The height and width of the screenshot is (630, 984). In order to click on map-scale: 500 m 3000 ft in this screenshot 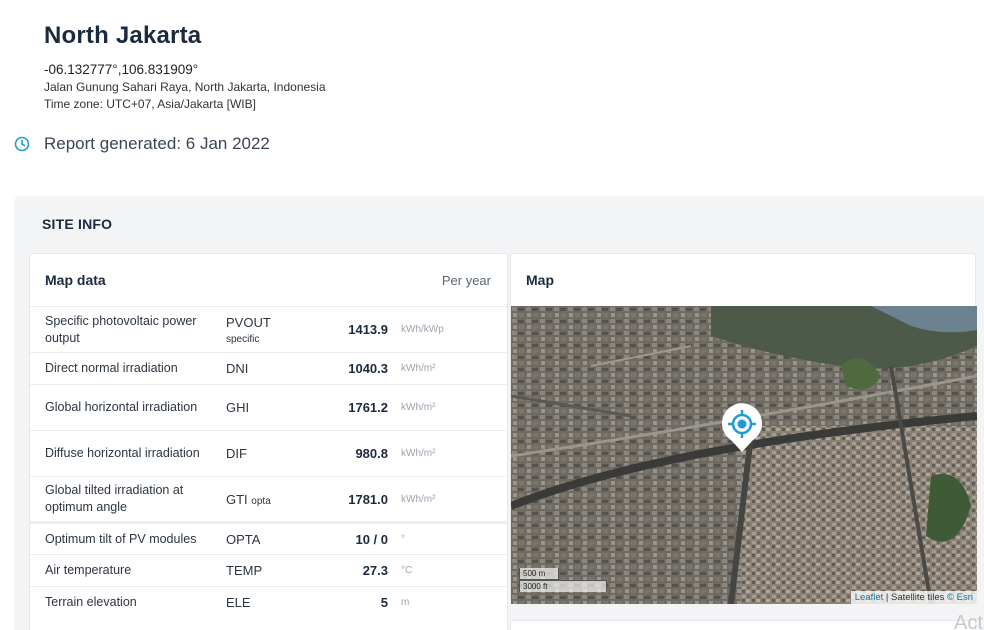, I will do `click(563, 580)`.